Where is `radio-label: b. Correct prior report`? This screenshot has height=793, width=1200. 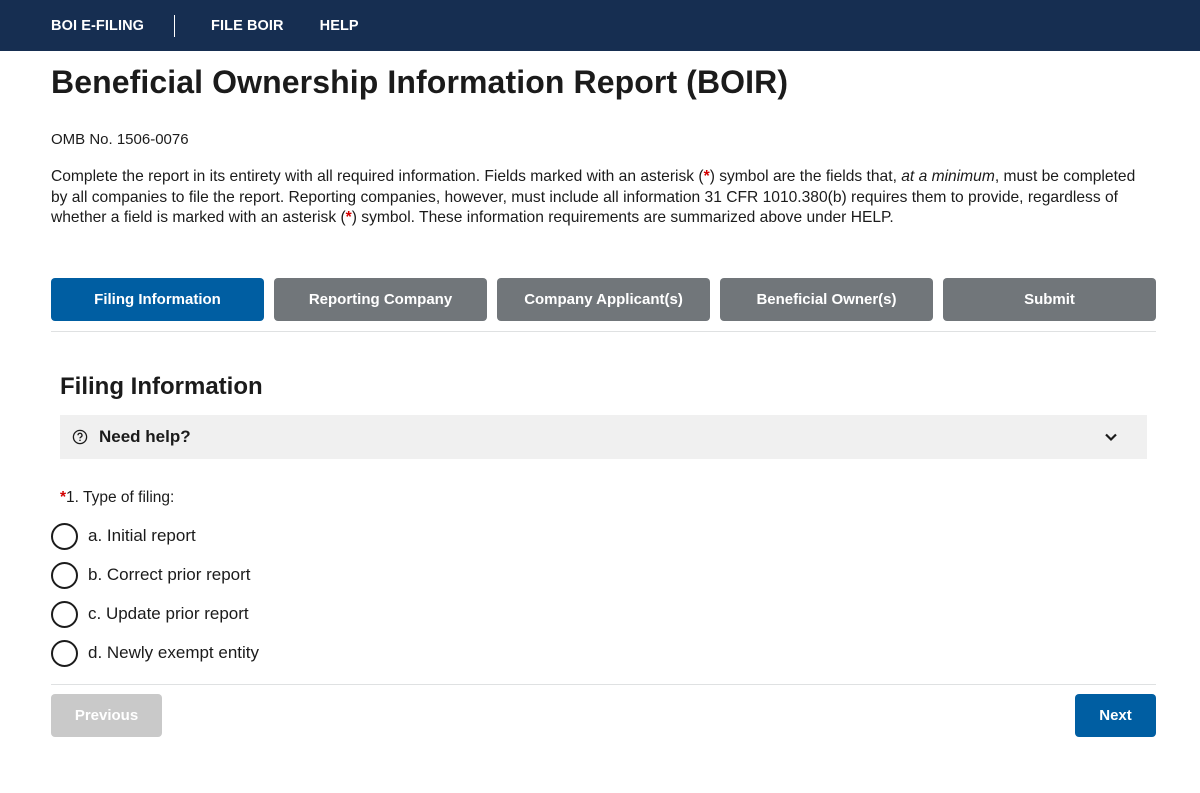 radio-label: b. Correct prior report is located at coordinates (169, 574).